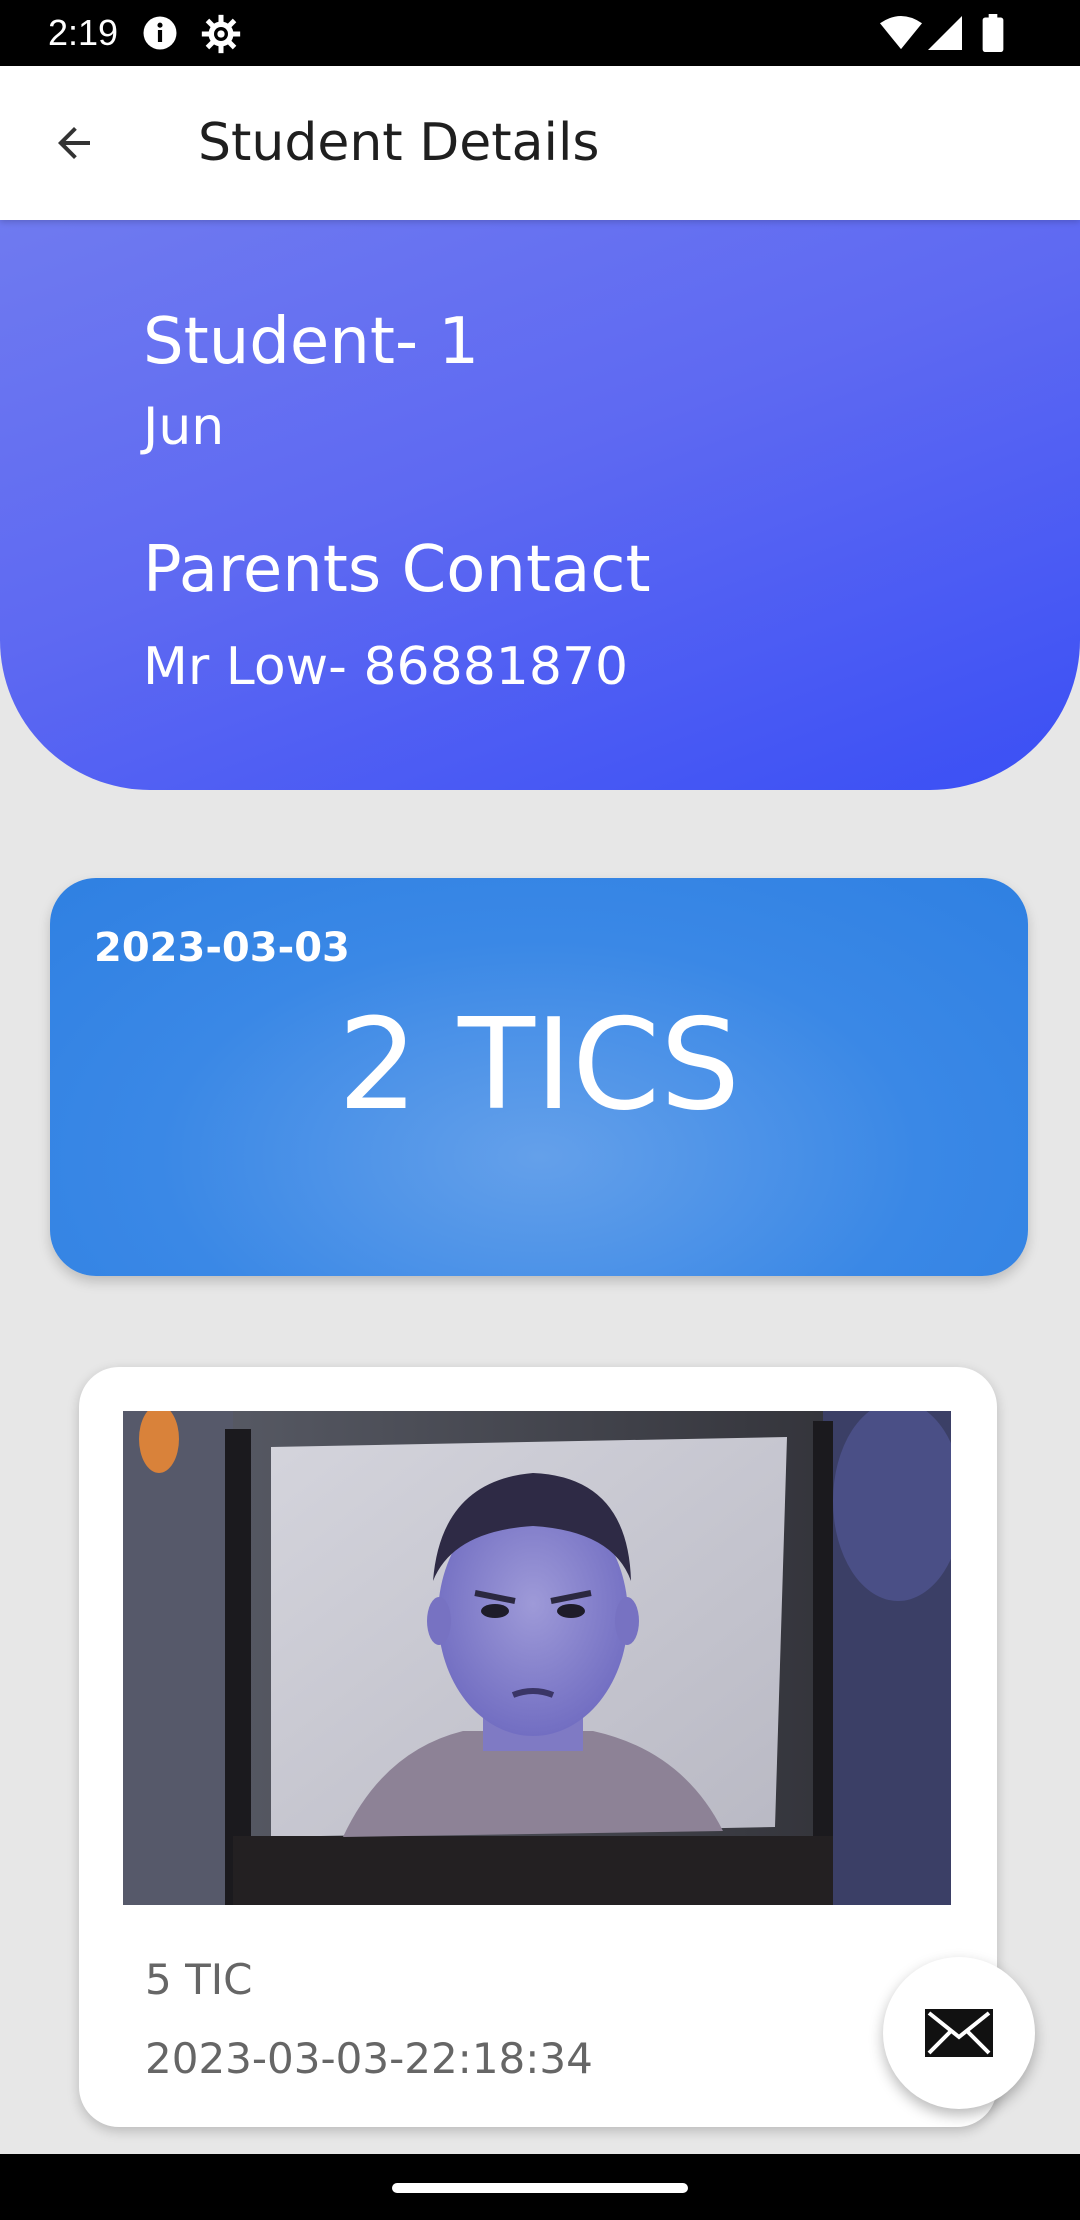 The width and height of the screenshot is (1080, 2220). I want to click on student-subtitle: Jun, so click(184, 427).